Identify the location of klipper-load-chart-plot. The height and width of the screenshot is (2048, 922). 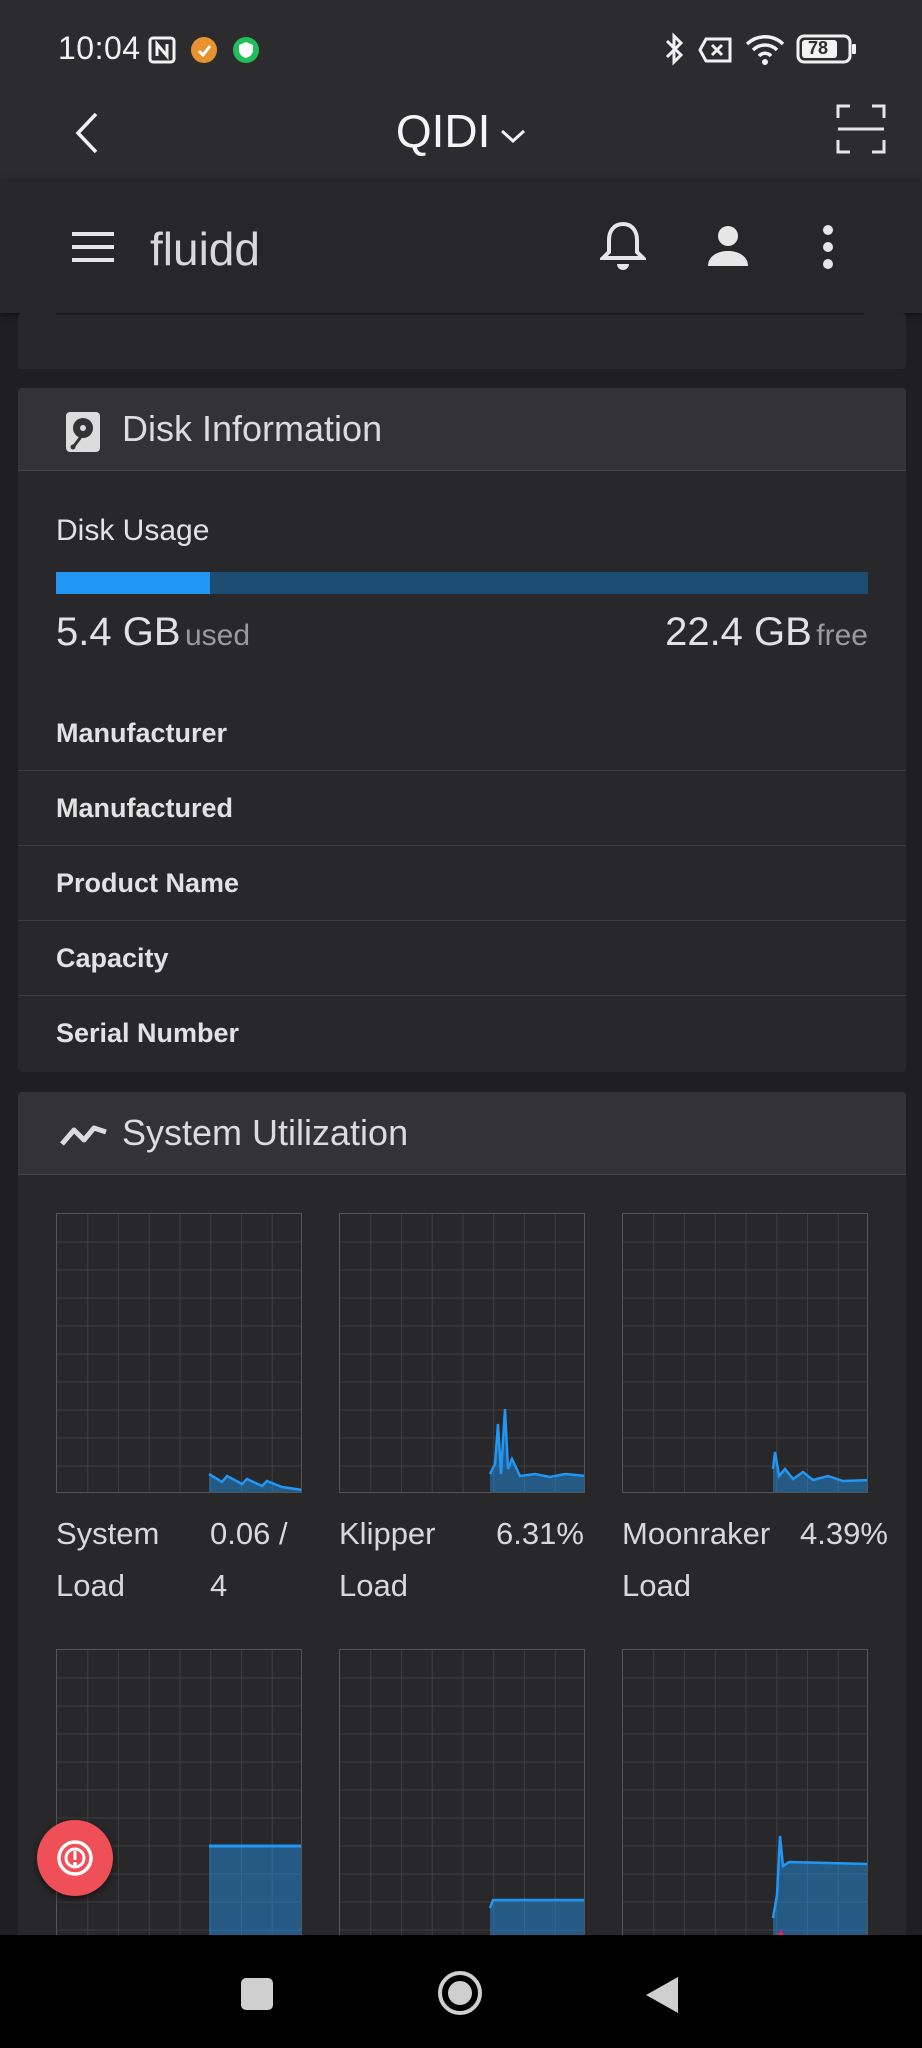
(462, 1353).